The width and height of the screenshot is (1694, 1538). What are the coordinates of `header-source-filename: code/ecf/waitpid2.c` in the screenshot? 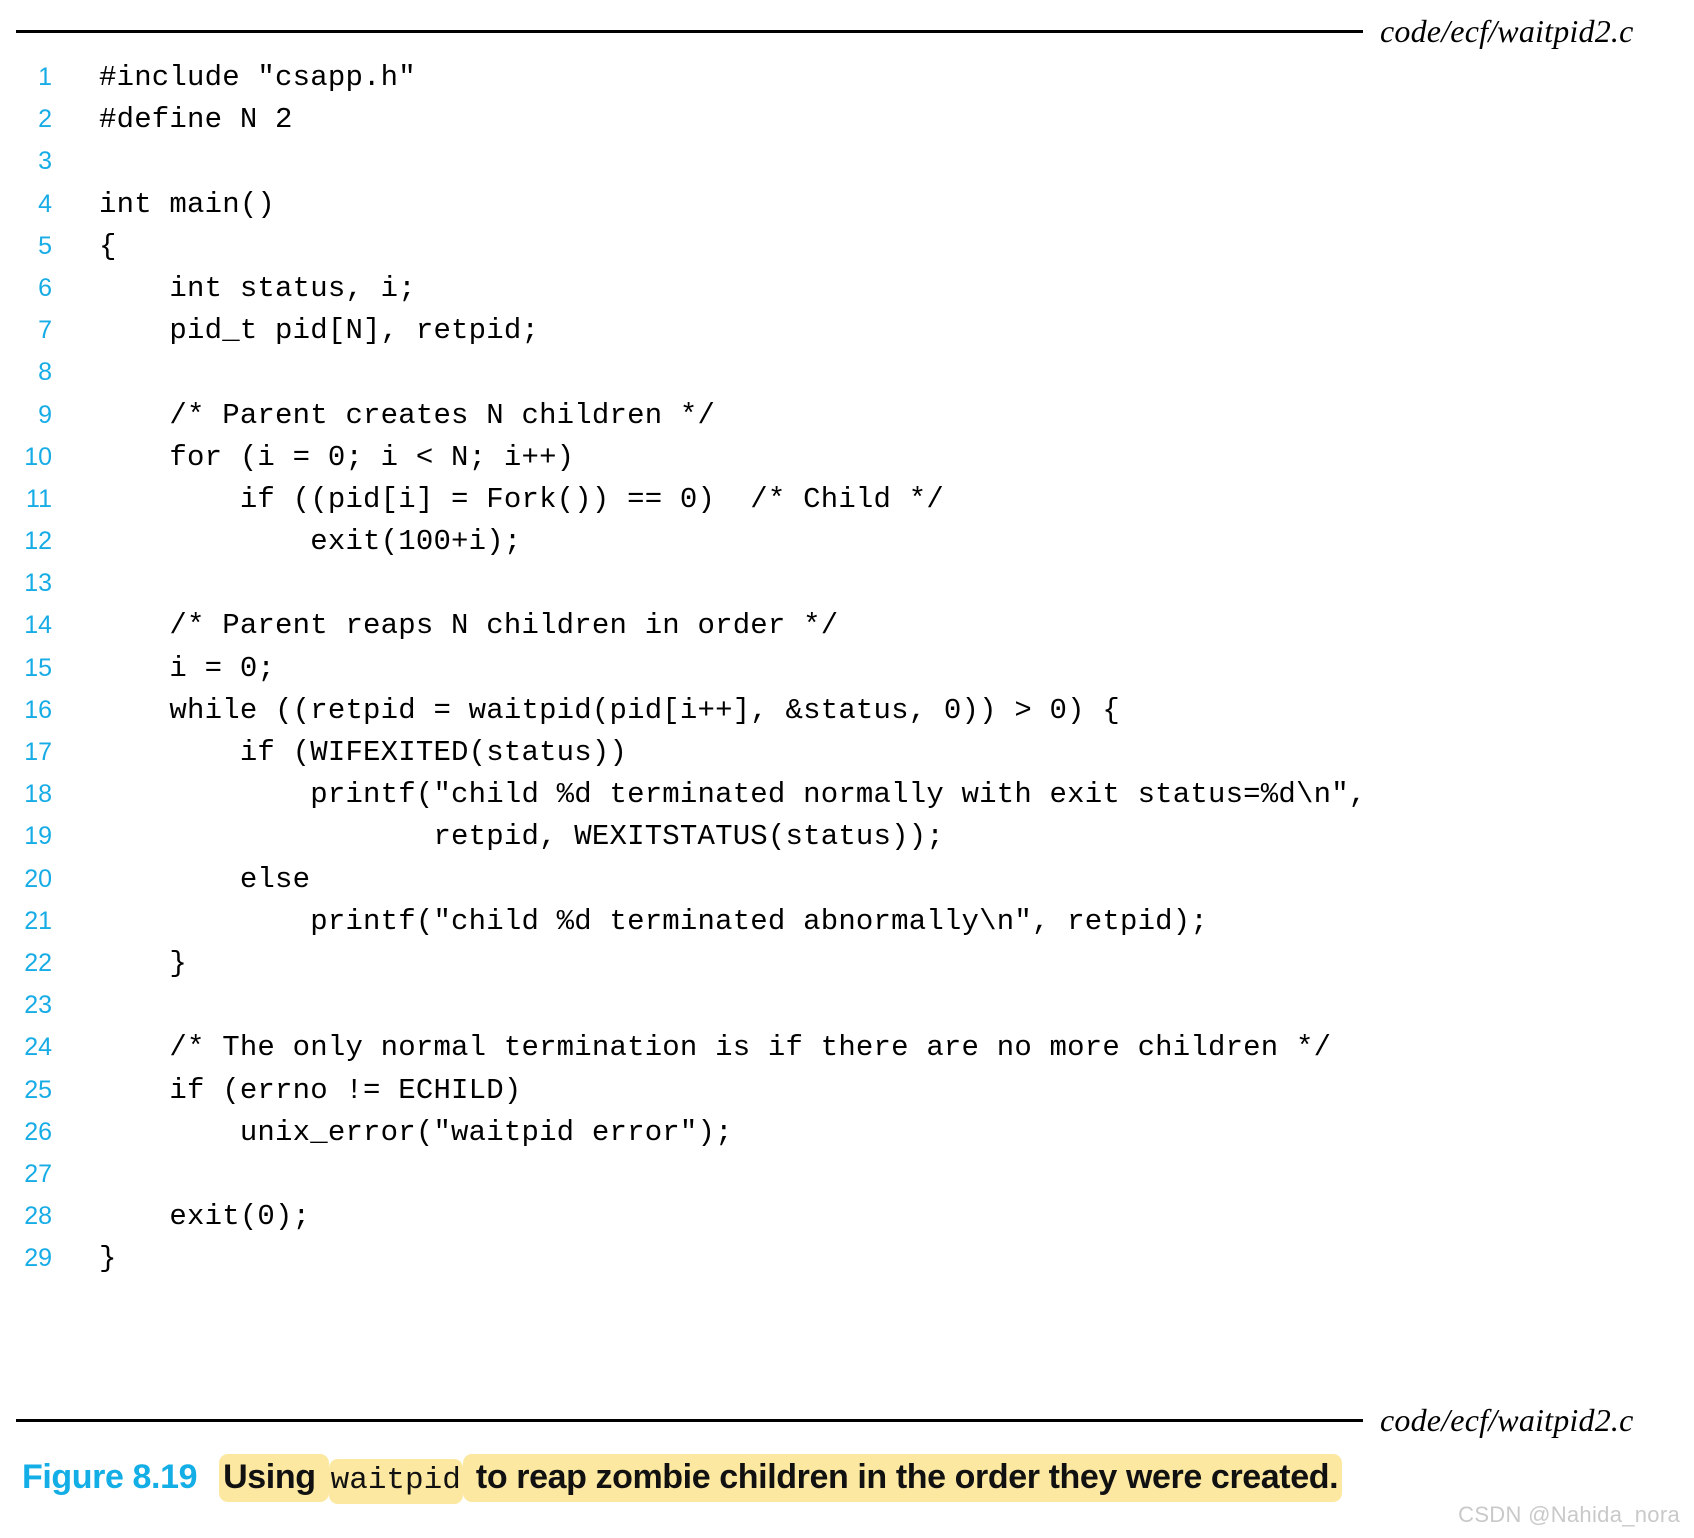 It's located at (1507, 30).